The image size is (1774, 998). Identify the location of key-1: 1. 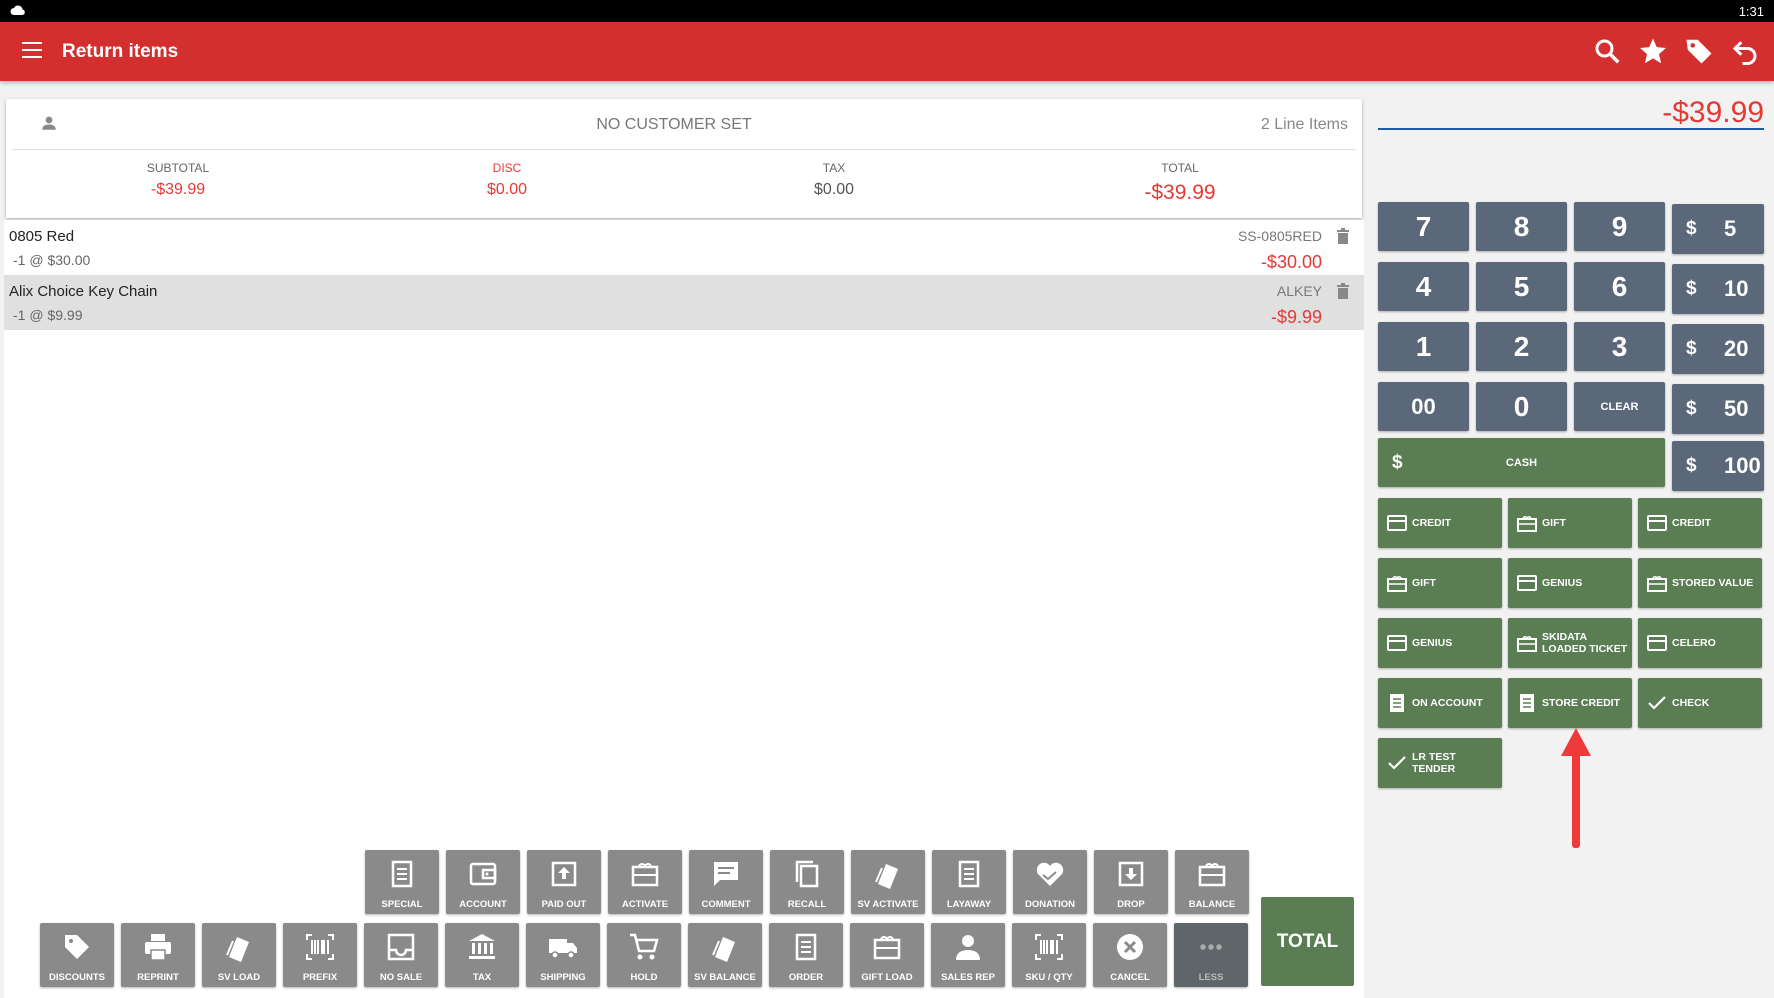
(1423, 346).